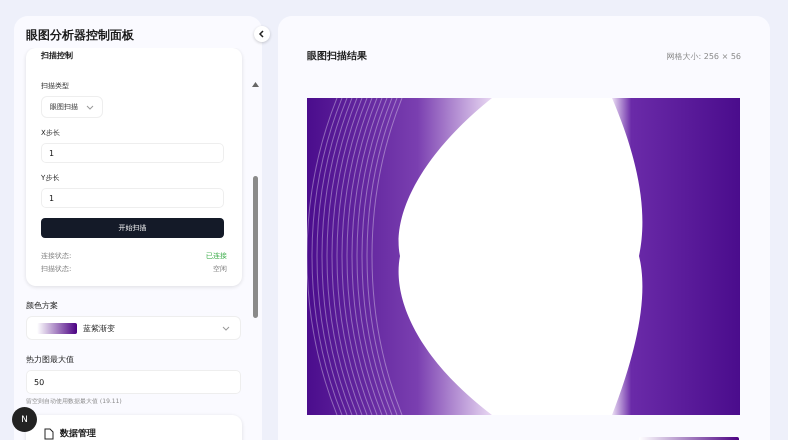 Image resolution: width=788 pixels, height=440 pixels. What do you see at coordinates (703, 56) in the screenshot?
I see `grid-size-text: 网格大小: 256 × 56` at bounding box center [703, 56].